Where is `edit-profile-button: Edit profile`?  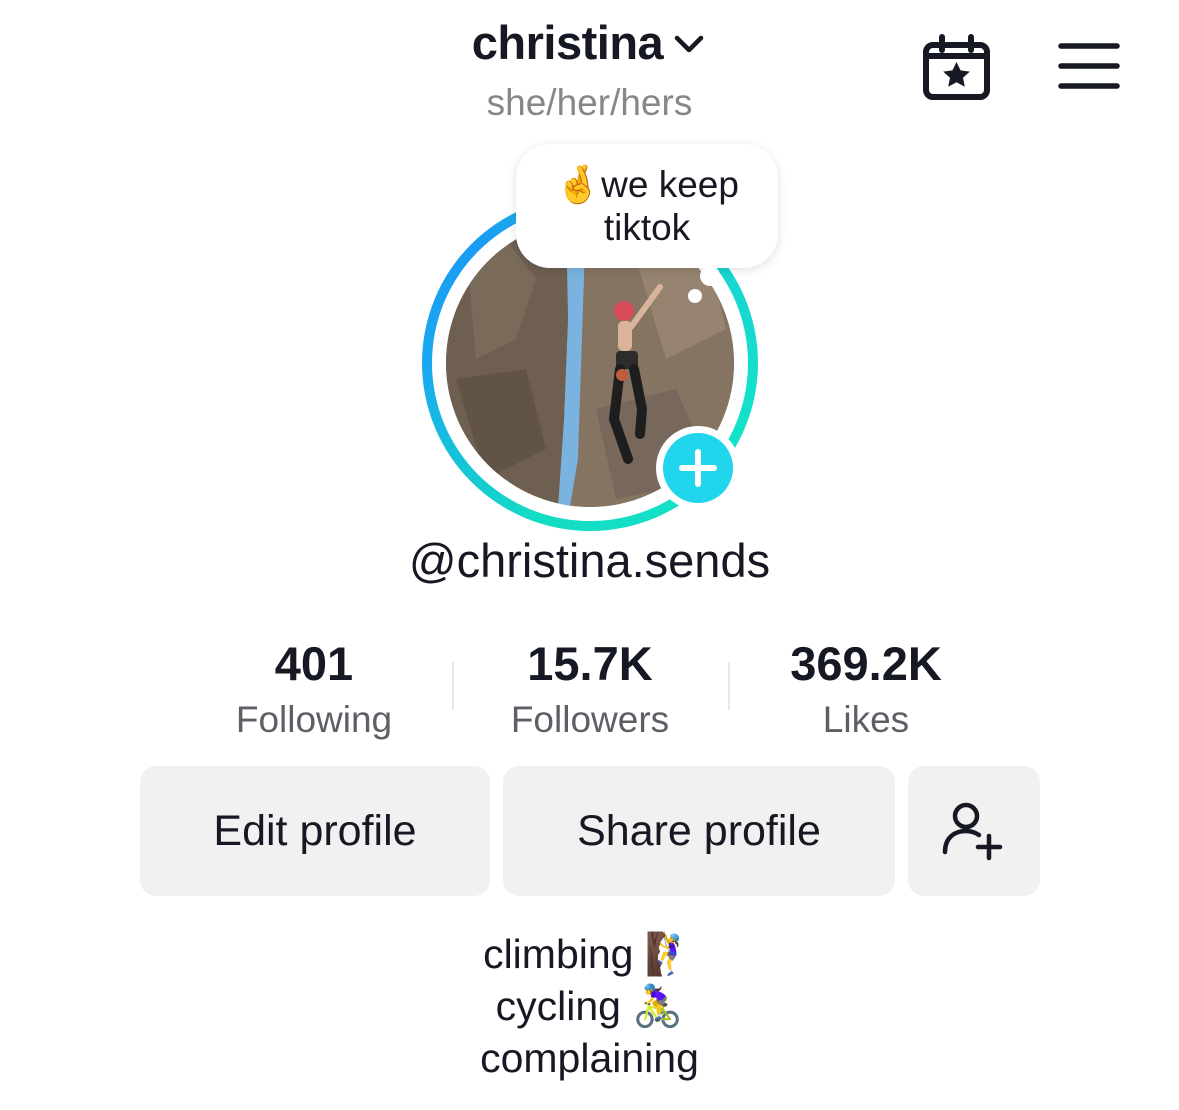
edit-profile-button: Edit profile is located at coordinates (315, 831).